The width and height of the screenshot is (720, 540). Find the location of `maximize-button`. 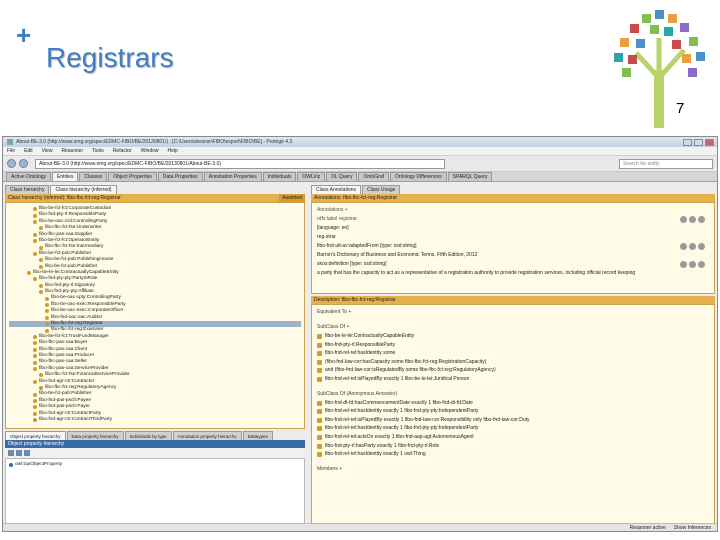

maximize-button is located at coordinates (698, 142).